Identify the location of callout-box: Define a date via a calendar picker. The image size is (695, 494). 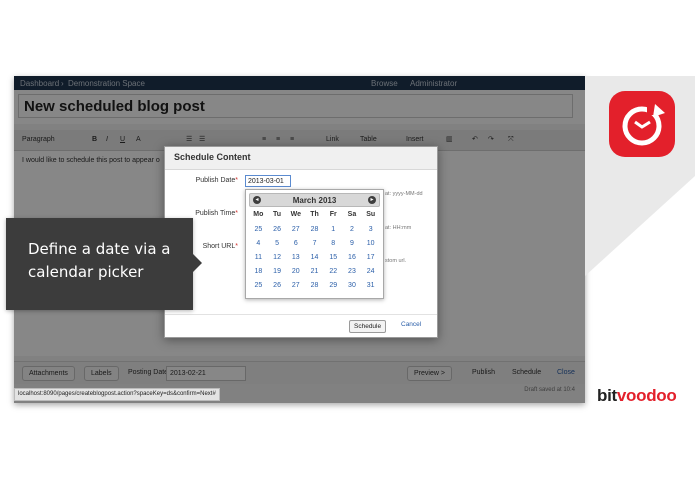
(99, 264).